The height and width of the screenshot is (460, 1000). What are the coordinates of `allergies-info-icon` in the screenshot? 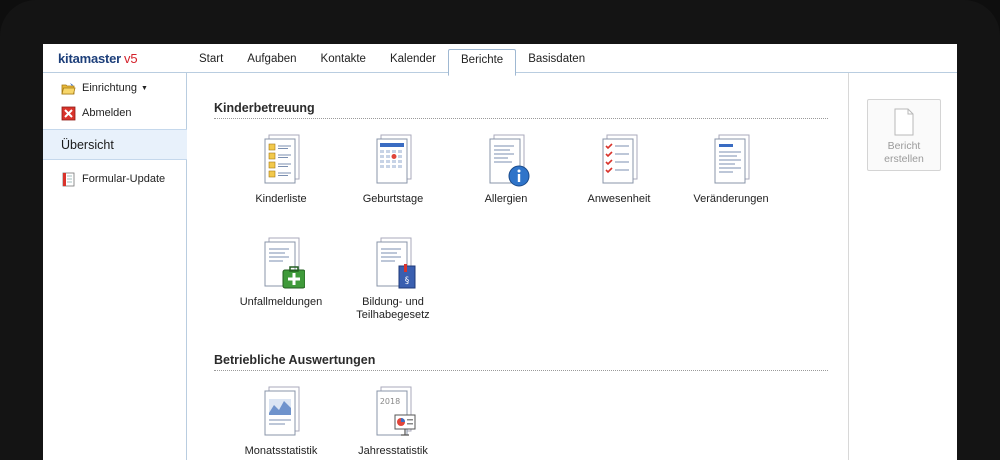 It's located at (507, 161).